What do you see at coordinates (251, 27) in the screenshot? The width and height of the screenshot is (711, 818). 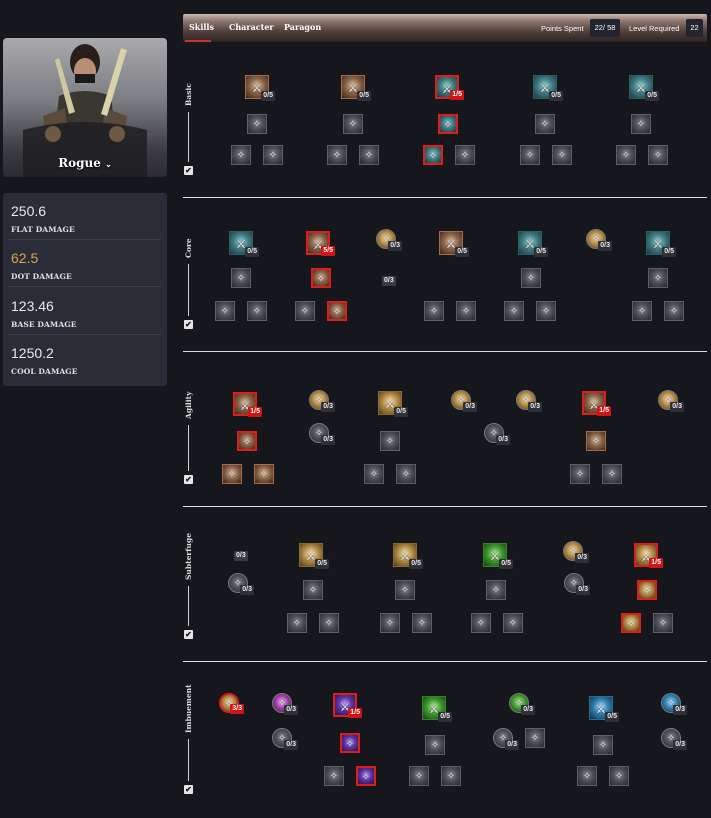 I see `tab-character: Character` at bounding box center [251, 27].